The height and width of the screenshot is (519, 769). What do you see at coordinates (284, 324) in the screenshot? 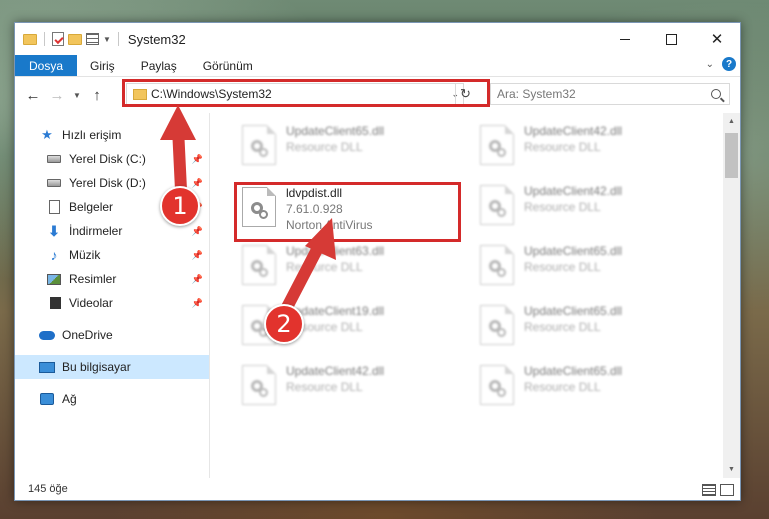
I see `step-badge-2: 2` at bounding box center [284, 324].